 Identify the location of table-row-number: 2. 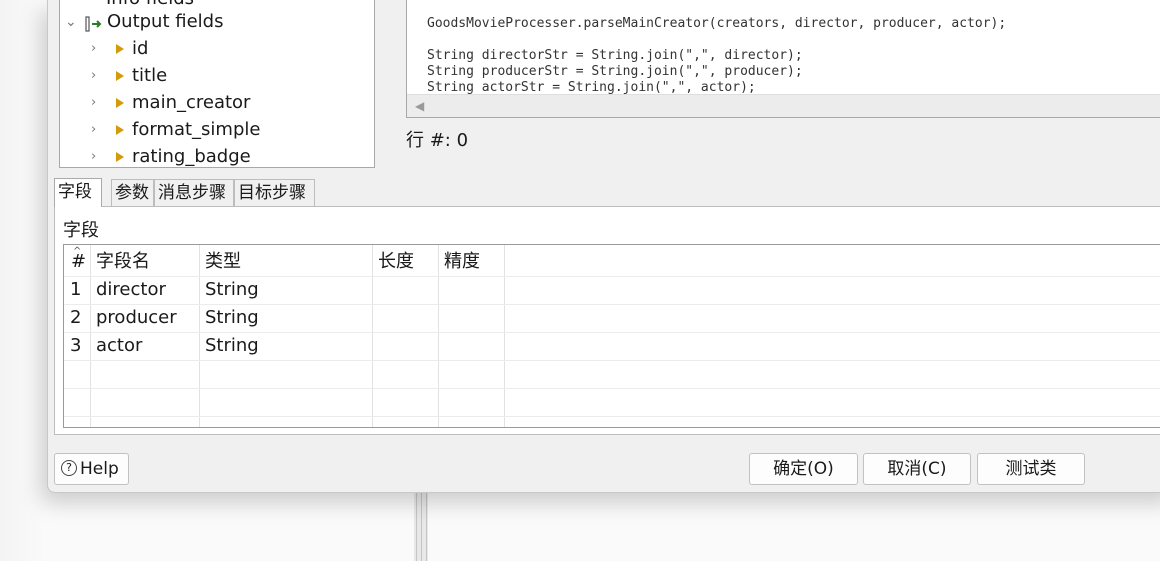
(77, 318).